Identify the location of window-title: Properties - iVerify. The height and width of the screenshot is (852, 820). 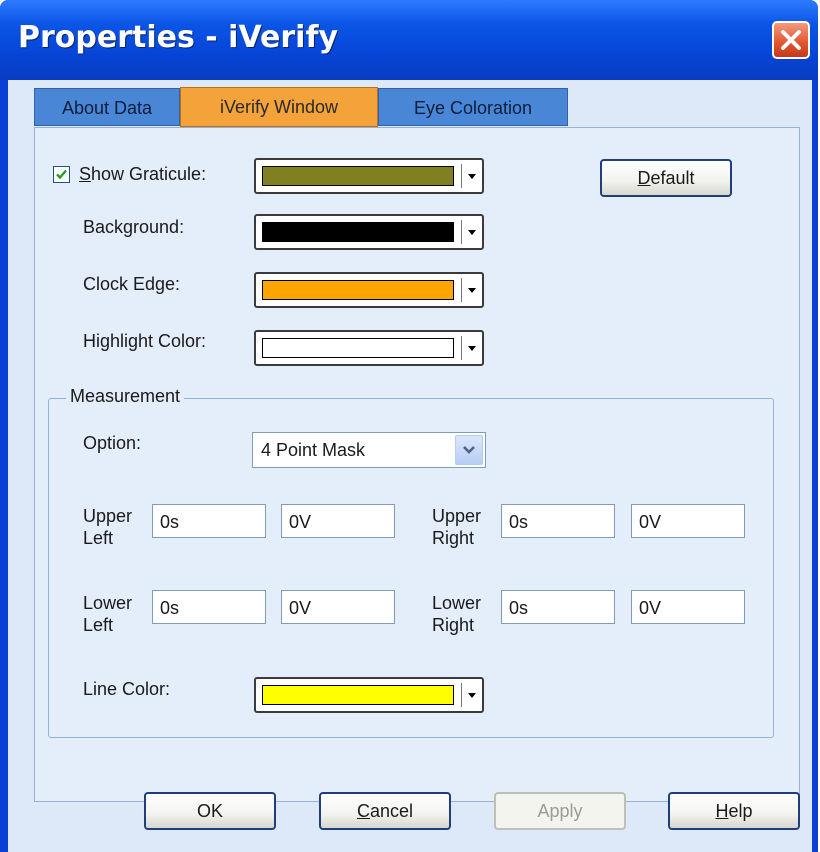
(178, 37).